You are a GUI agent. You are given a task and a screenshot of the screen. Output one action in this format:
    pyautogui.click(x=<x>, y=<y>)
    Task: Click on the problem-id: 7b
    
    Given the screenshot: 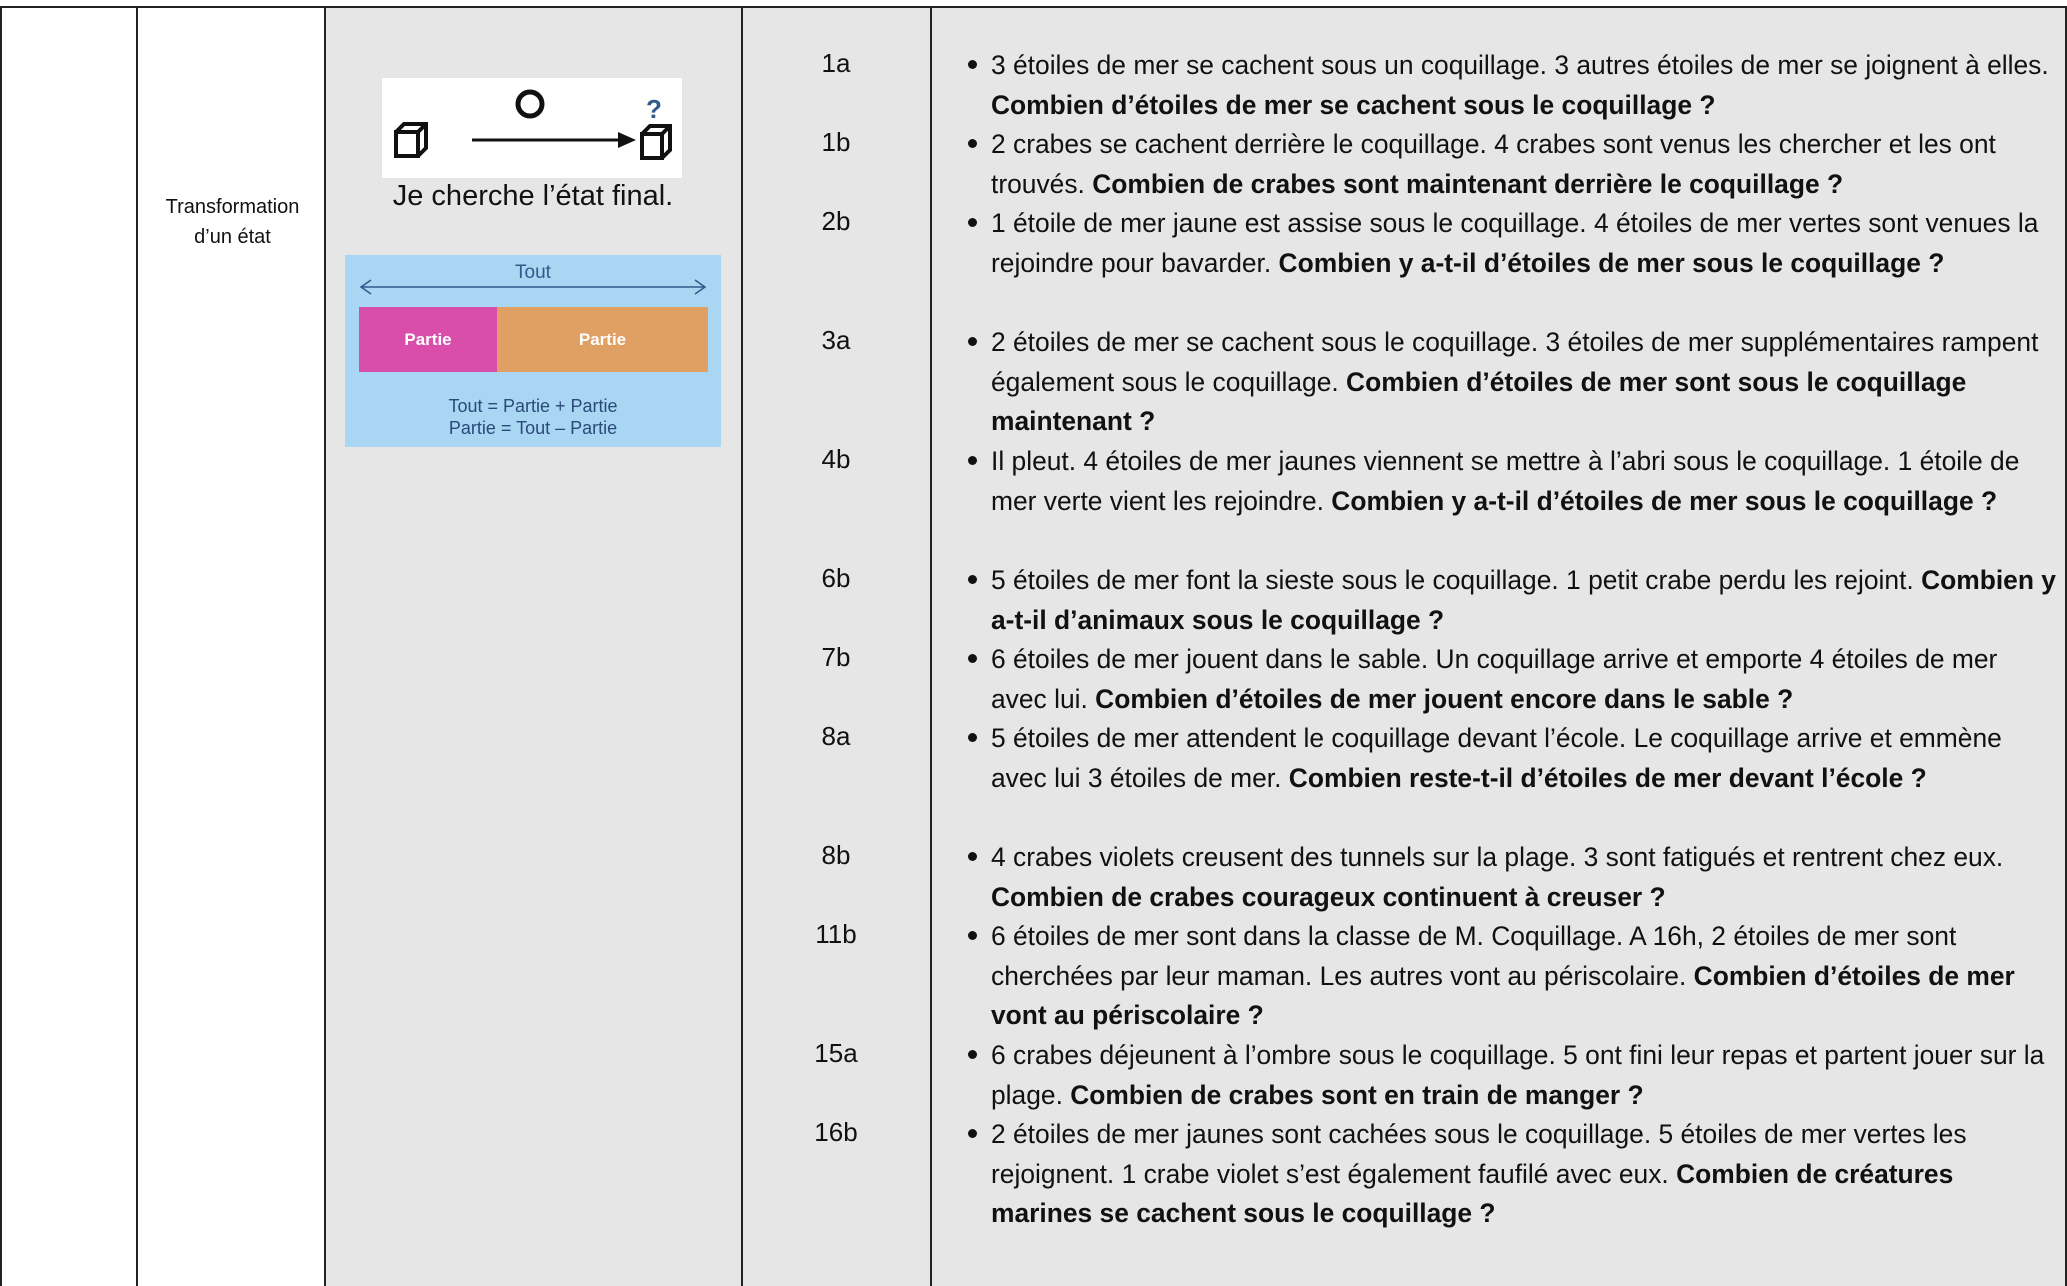 What is the action you would take?
    pyautogui.click(x=836, y=657)
    